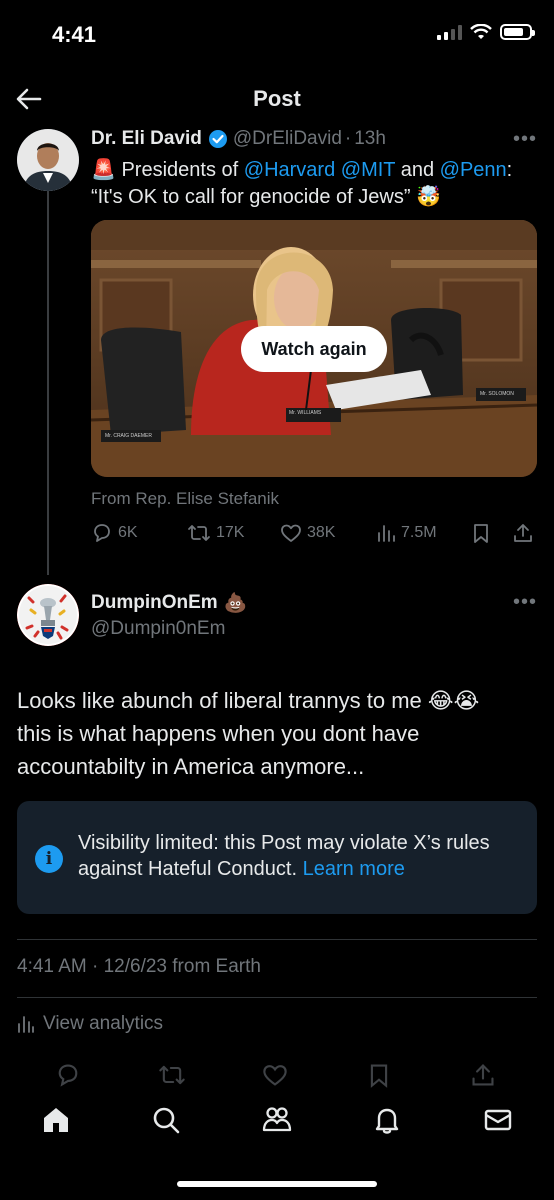  I want to click on status-bar: 4:41, so click(277, 35).